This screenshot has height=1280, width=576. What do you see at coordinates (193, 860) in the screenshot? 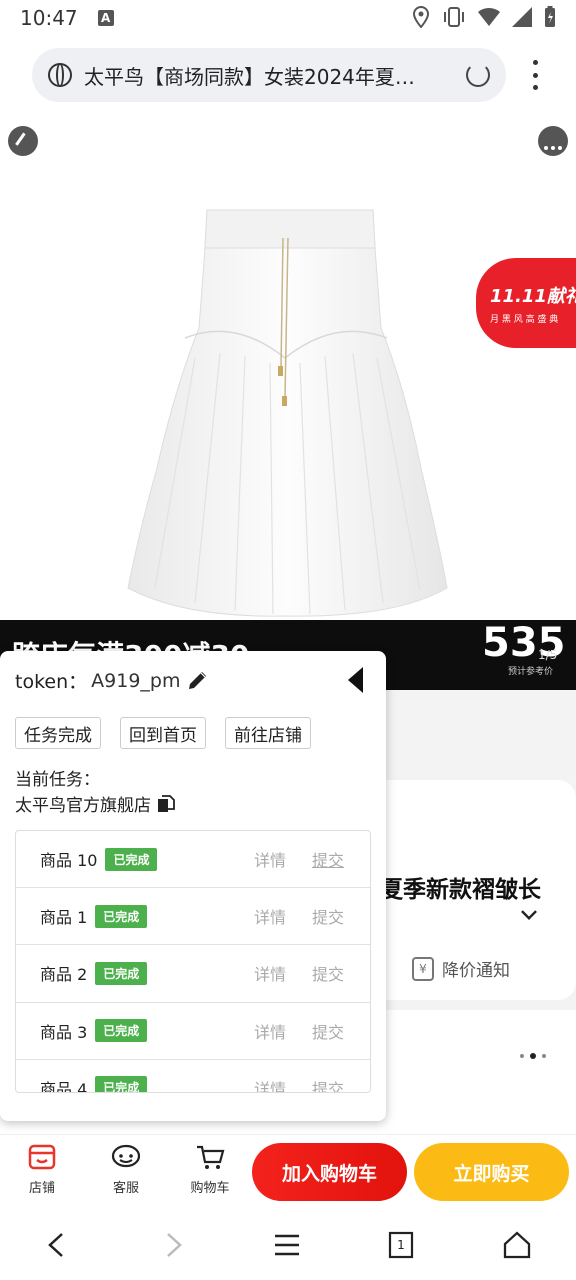
I see `task-row: 商品 10 已完成 详情 提交` at bounding box center [193, 860].